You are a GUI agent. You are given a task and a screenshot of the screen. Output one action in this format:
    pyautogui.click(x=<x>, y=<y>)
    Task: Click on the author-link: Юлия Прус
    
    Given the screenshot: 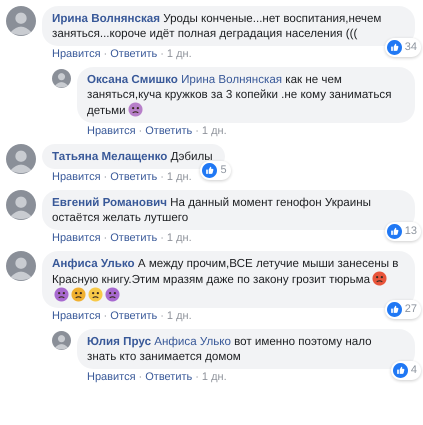 What is the action you would take?
    pyautogui.click(x=119, y=341)
    